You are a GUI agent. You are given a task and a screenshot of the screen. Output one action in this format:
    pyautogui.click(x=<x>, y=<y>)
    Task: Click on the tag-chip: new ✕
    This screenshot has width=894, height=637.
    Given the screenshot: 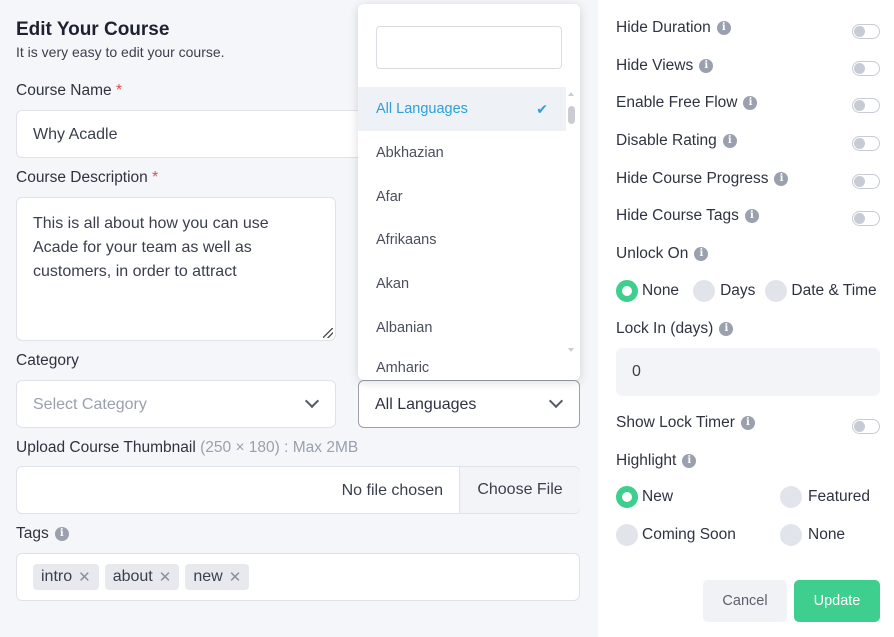 What is the action you would take?
    pyautogui.click(x=217, y=577)
    